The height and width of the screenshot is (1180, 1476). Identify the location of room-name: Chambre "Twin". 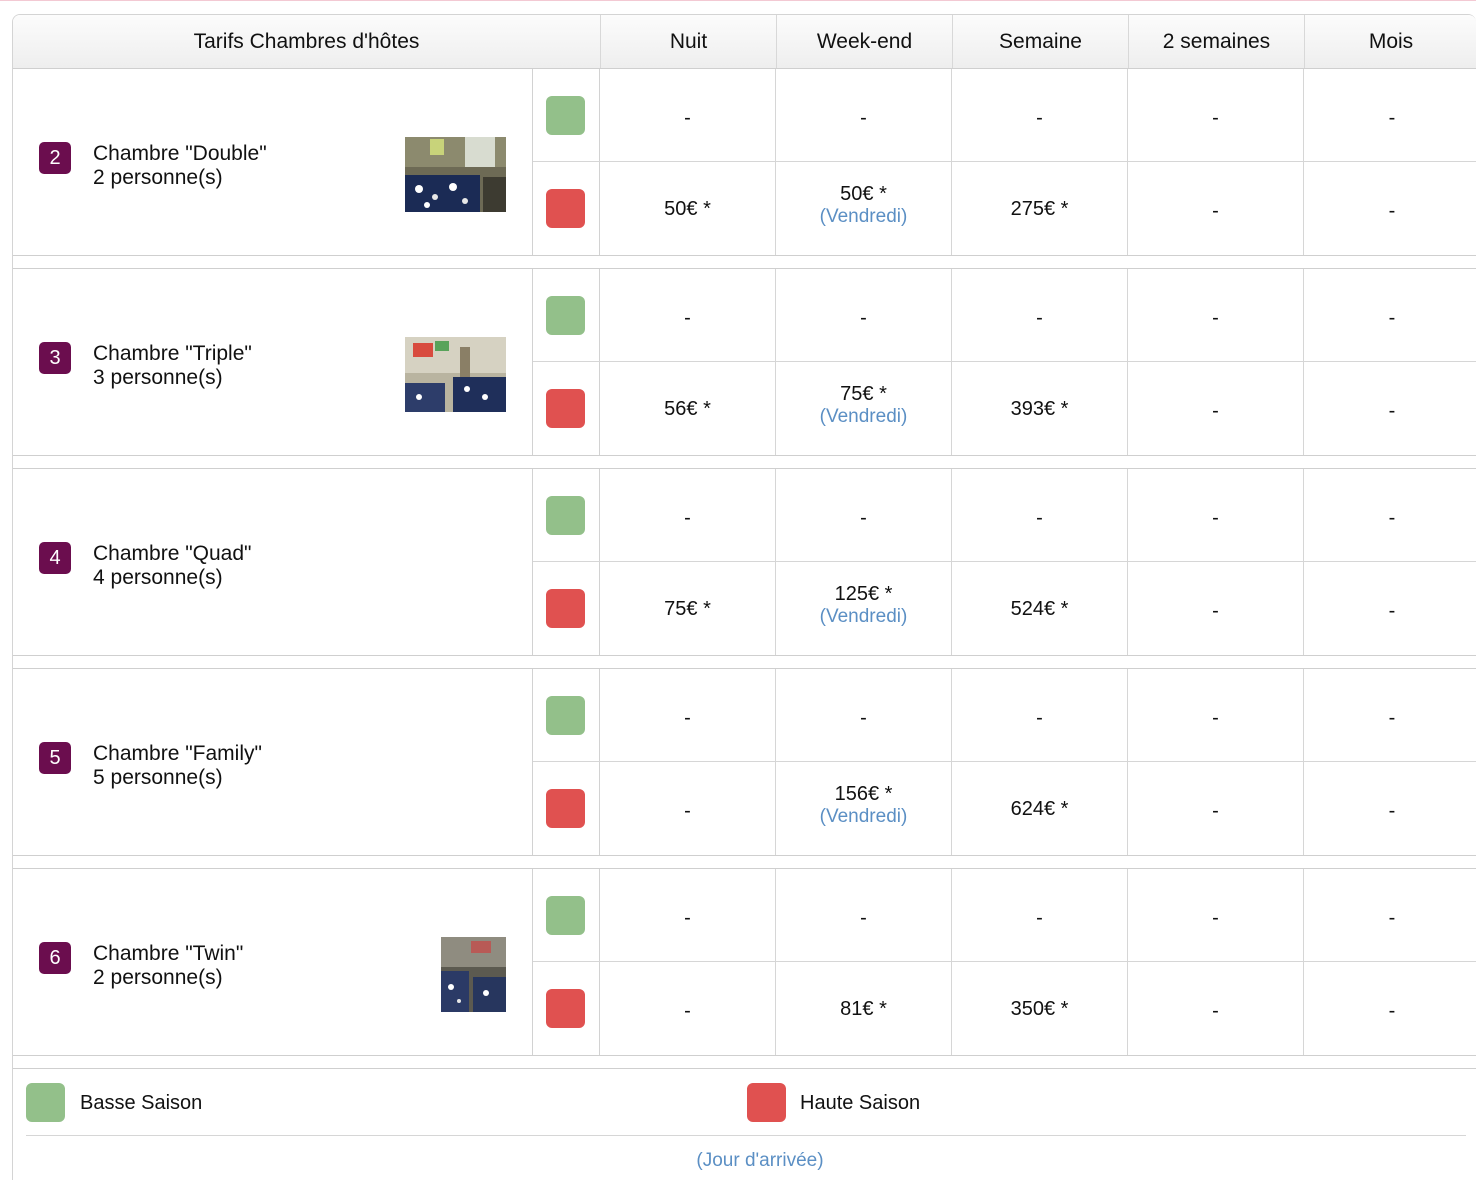
(168, 953).